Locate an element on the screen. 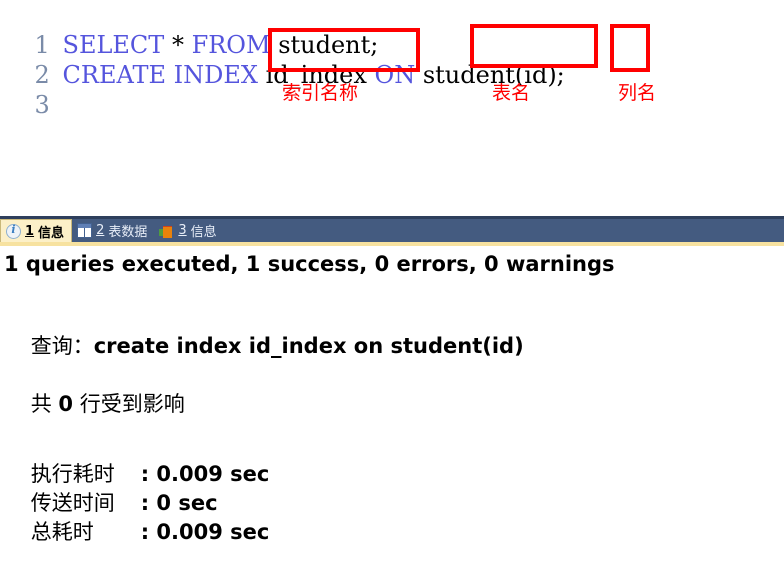 This screenshot has height=564, width=784. result-tab-bar: 1 信息 2 表数据 3 信息 is located at coordinates (392, 231).